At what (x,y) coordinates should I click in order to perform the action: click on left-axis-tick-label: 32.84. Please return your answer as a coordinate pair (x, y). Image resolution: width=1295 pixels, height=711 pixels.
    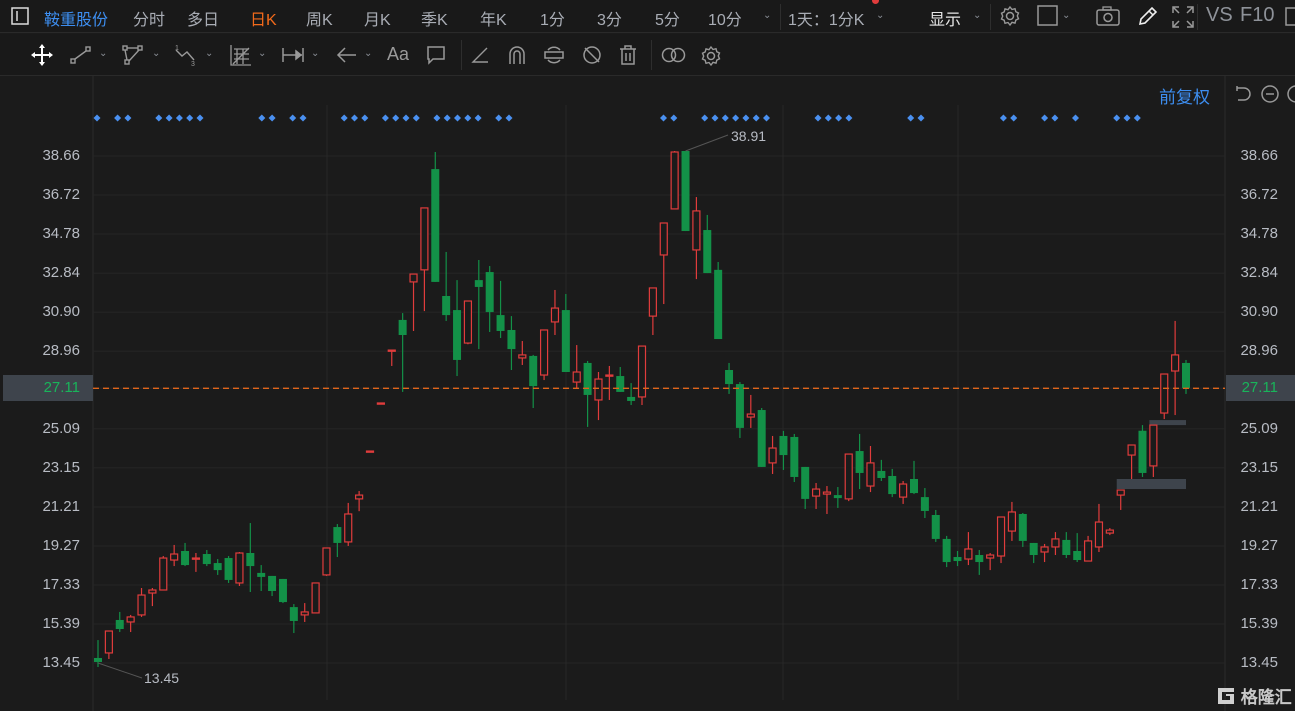
    Looking at the image, I should click on (61, 273).